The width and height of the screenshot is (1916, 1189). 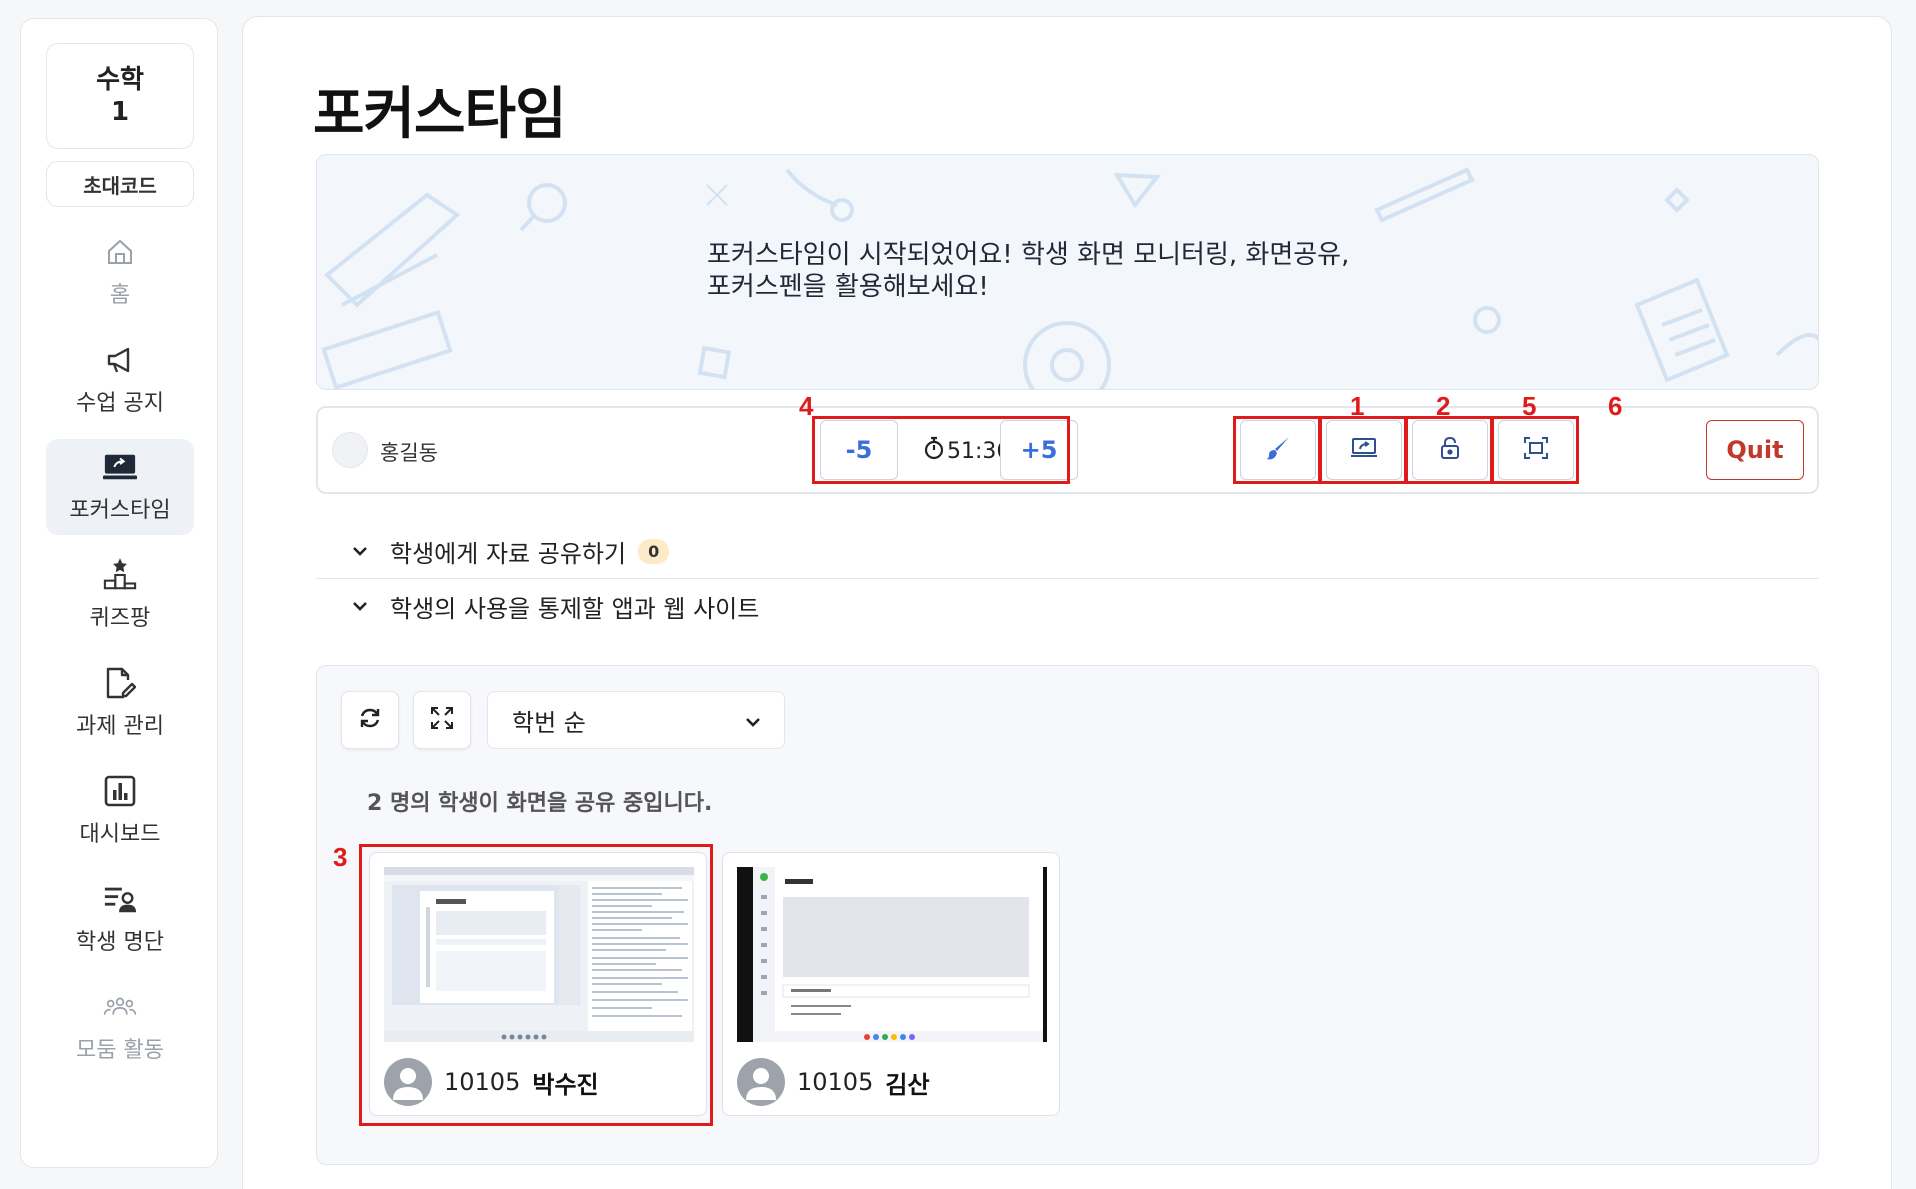 I want to click on annotation-number-1: 1, so click(x=1357, y=406).